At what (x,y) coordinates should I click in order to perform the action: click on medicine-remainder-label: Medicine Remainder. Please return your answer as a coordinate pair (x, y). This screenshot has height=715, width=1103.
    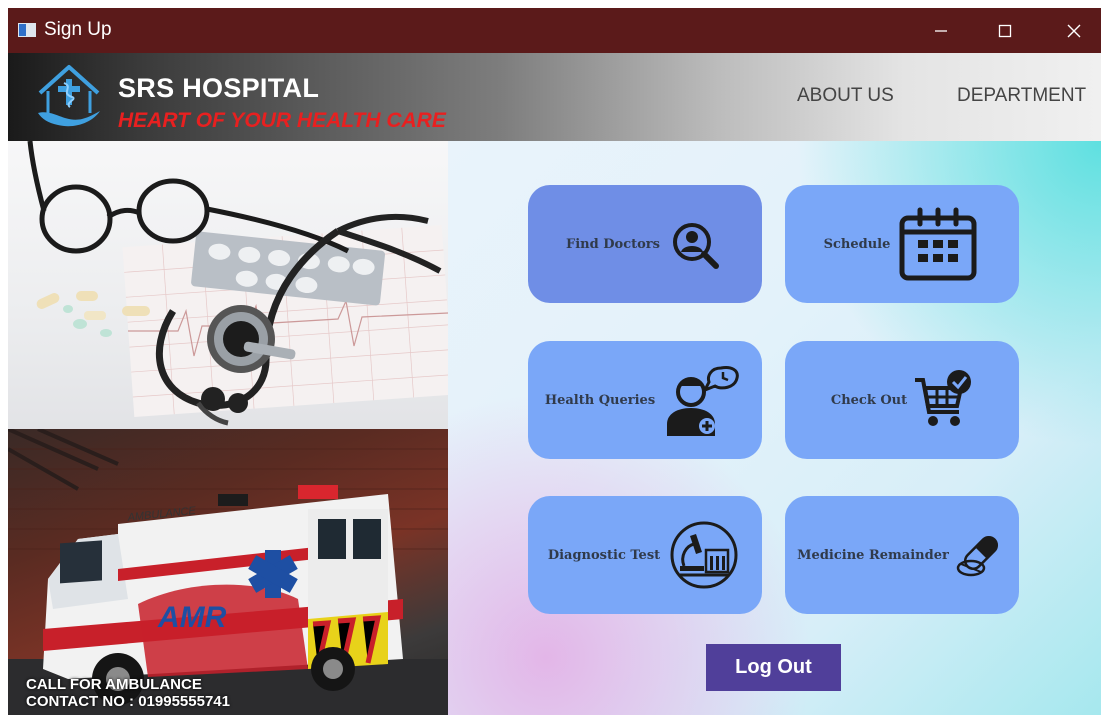
    Looking at the image, I should click on (873, 555).